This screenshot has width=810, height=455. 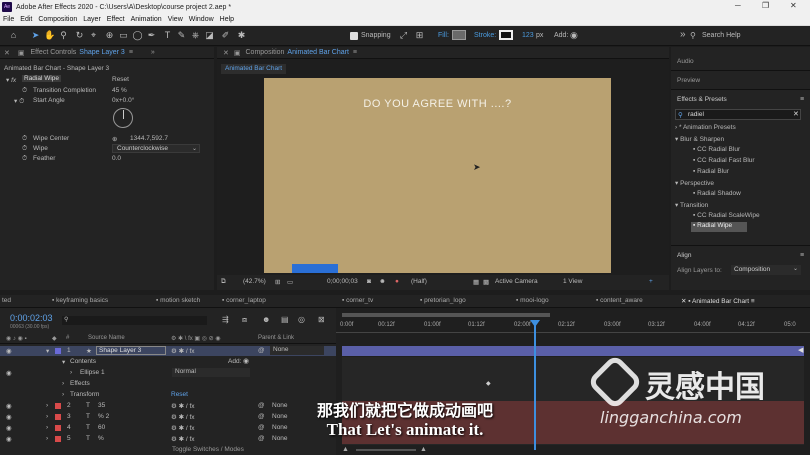 I want to click on fill-label: Fill:, so click(x=443, y=35).